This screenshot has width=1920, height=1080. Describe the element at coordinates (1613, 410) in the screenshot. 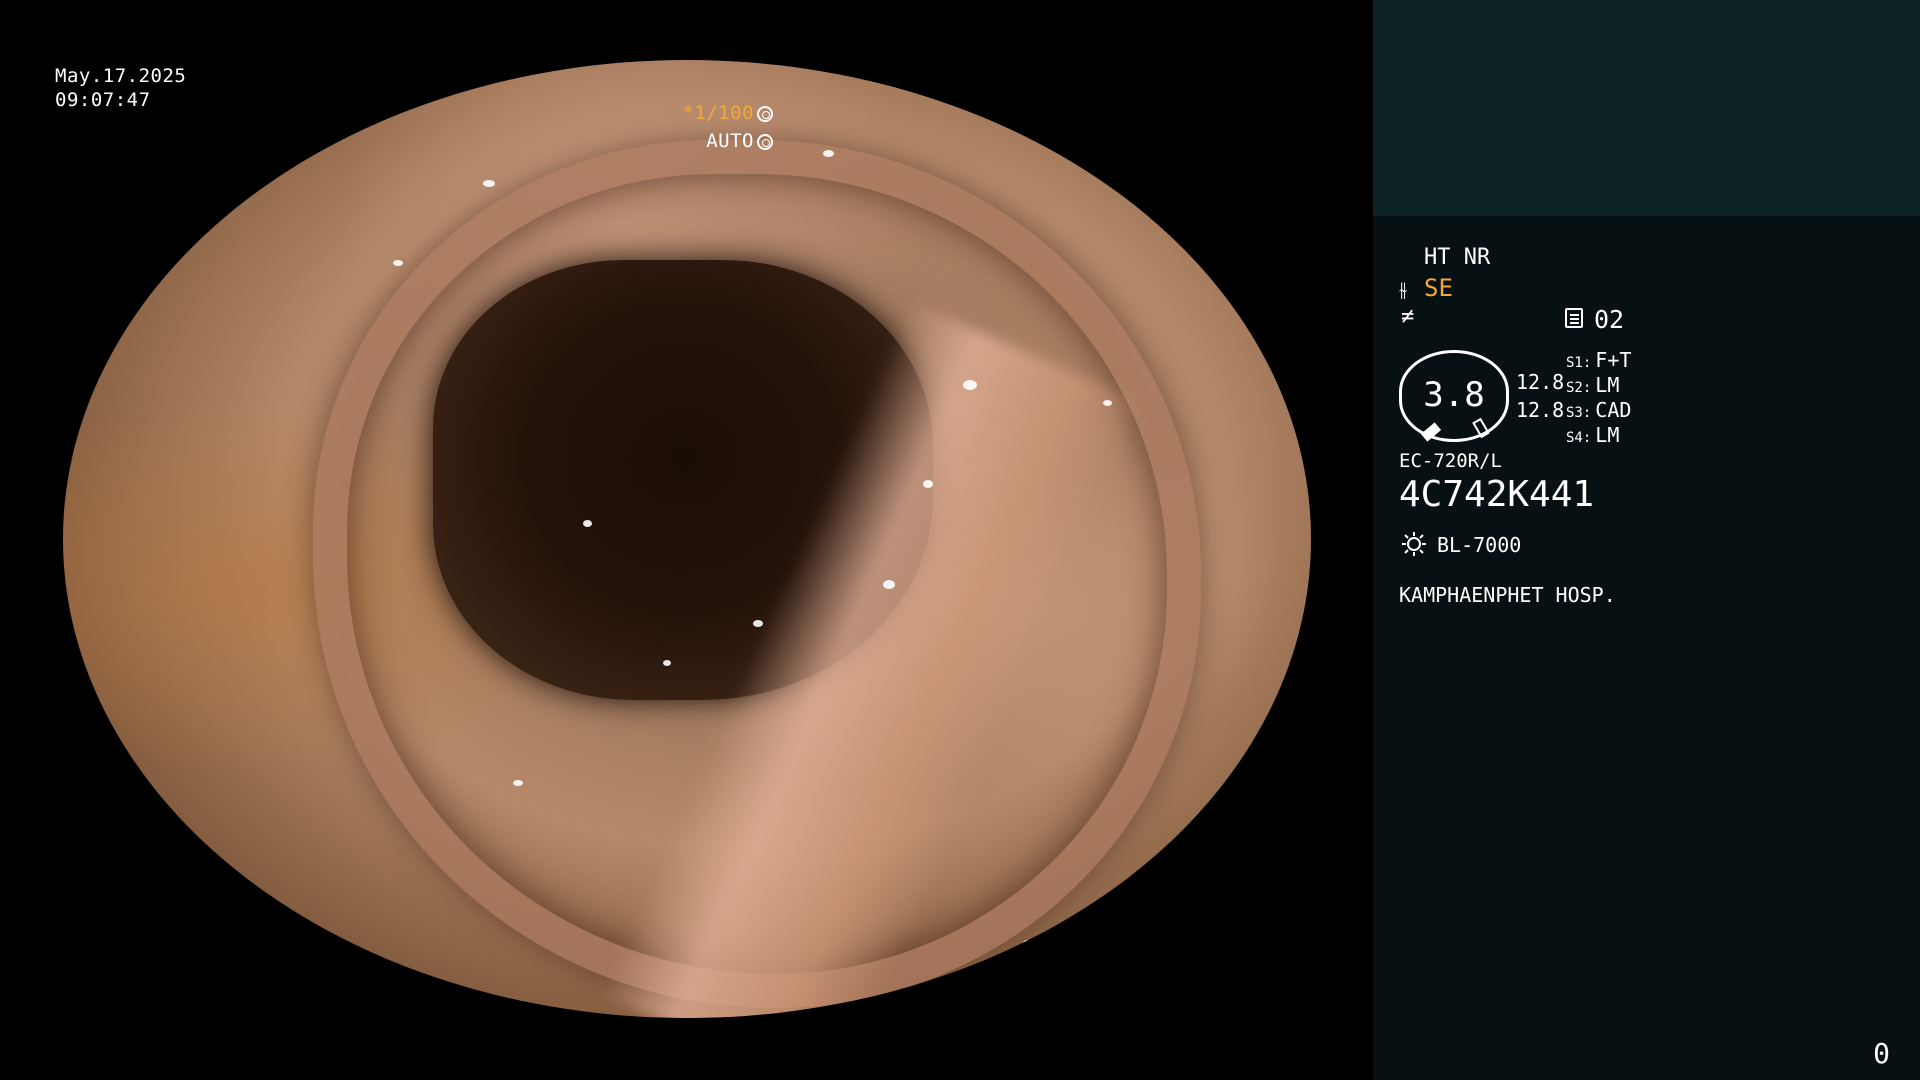

I see `switch-value: CAD` at that location.